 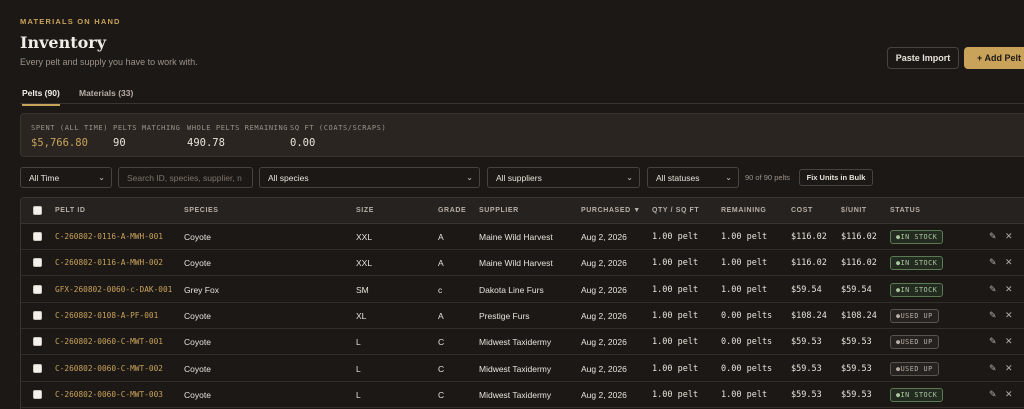 What do you see at coordinates (365, 210) in the screenshot?
I see `col-size: SIZE` at bounding box center [365, 210].